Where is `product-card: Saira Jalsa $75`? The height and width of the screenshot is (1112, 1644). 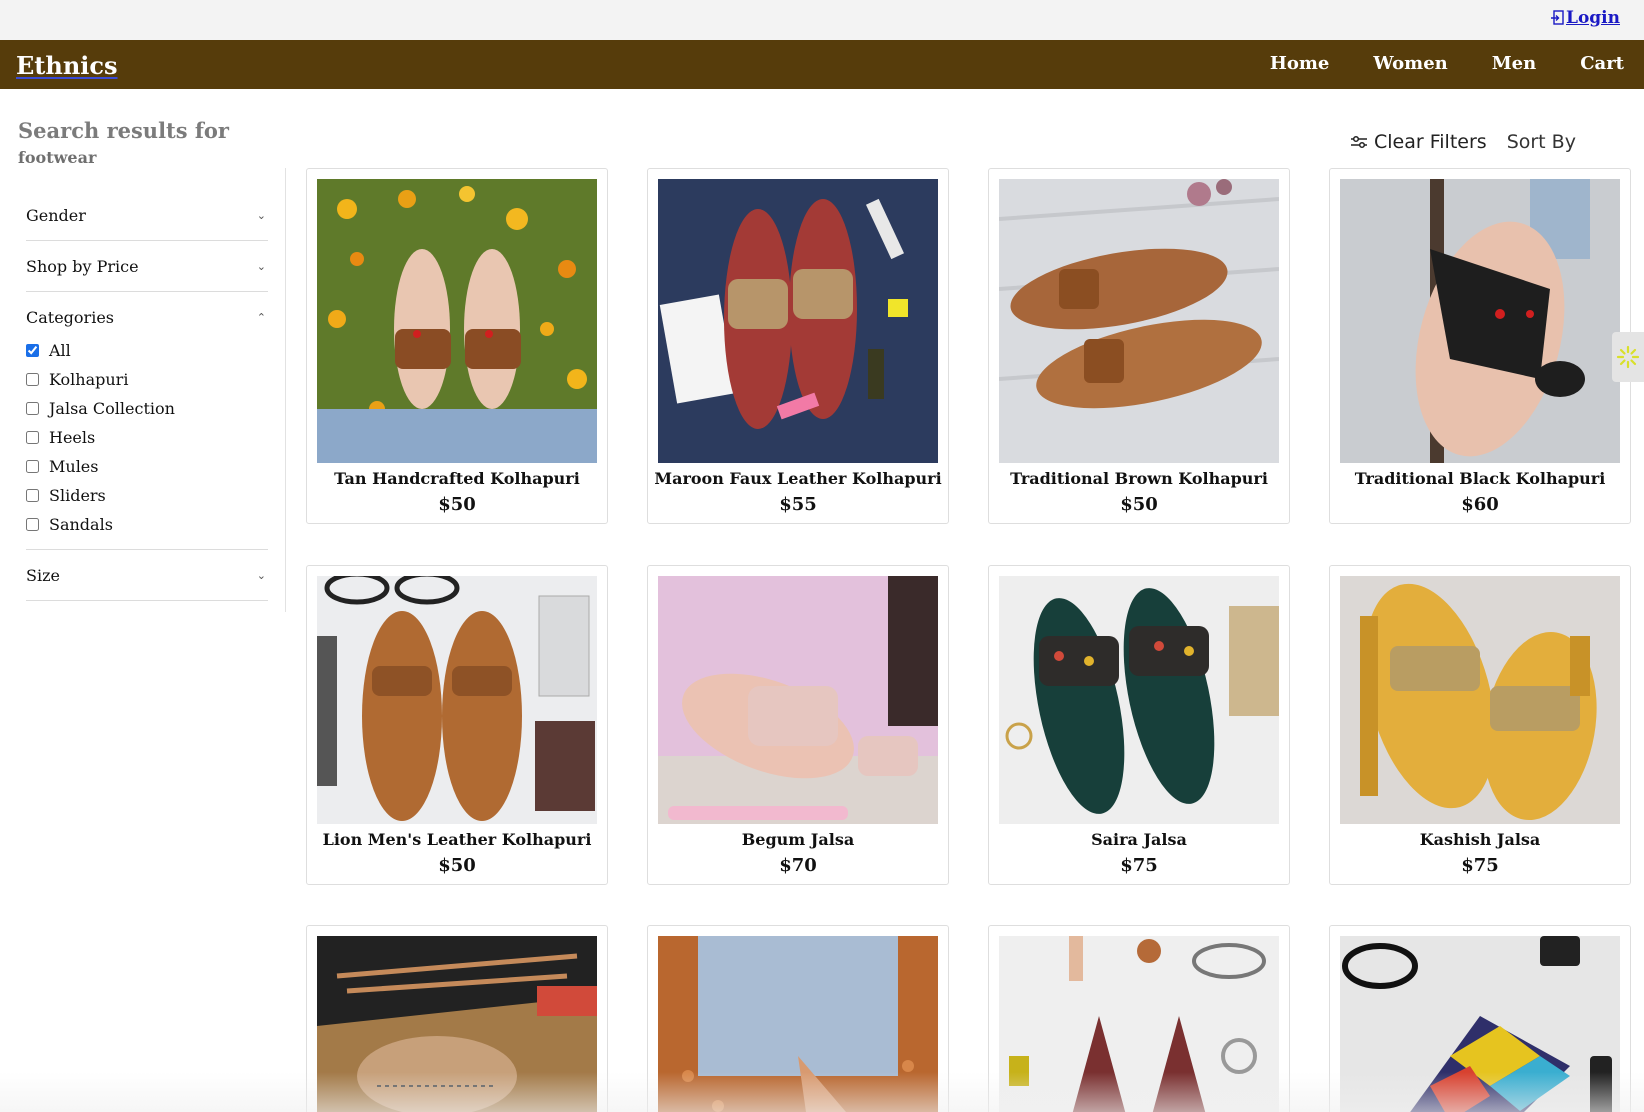 product-card: Saira Jalsa $75 is located at coordinates (1139, 725).